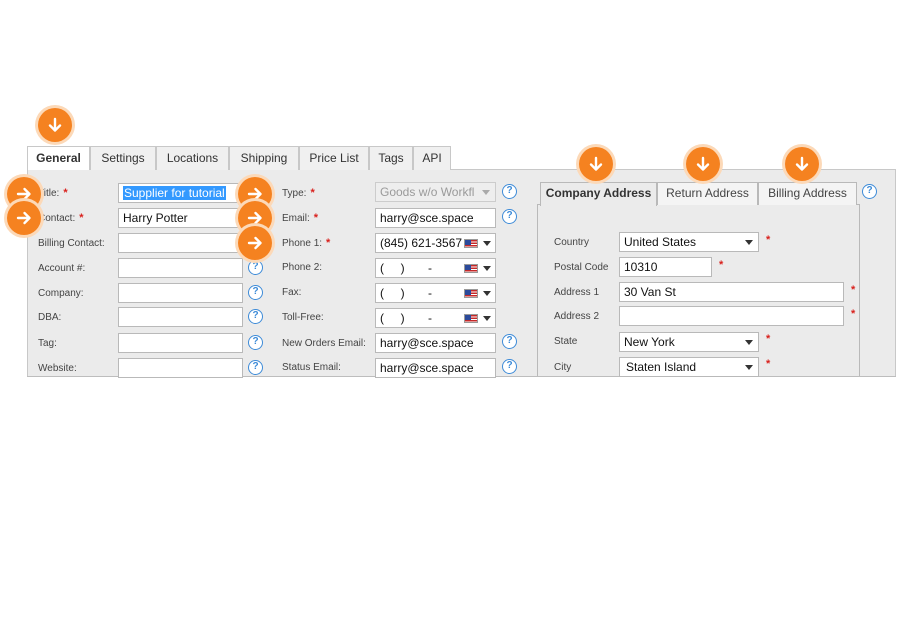  I want to click on tollfree-label: Toll-Free:, so click(303, 317).